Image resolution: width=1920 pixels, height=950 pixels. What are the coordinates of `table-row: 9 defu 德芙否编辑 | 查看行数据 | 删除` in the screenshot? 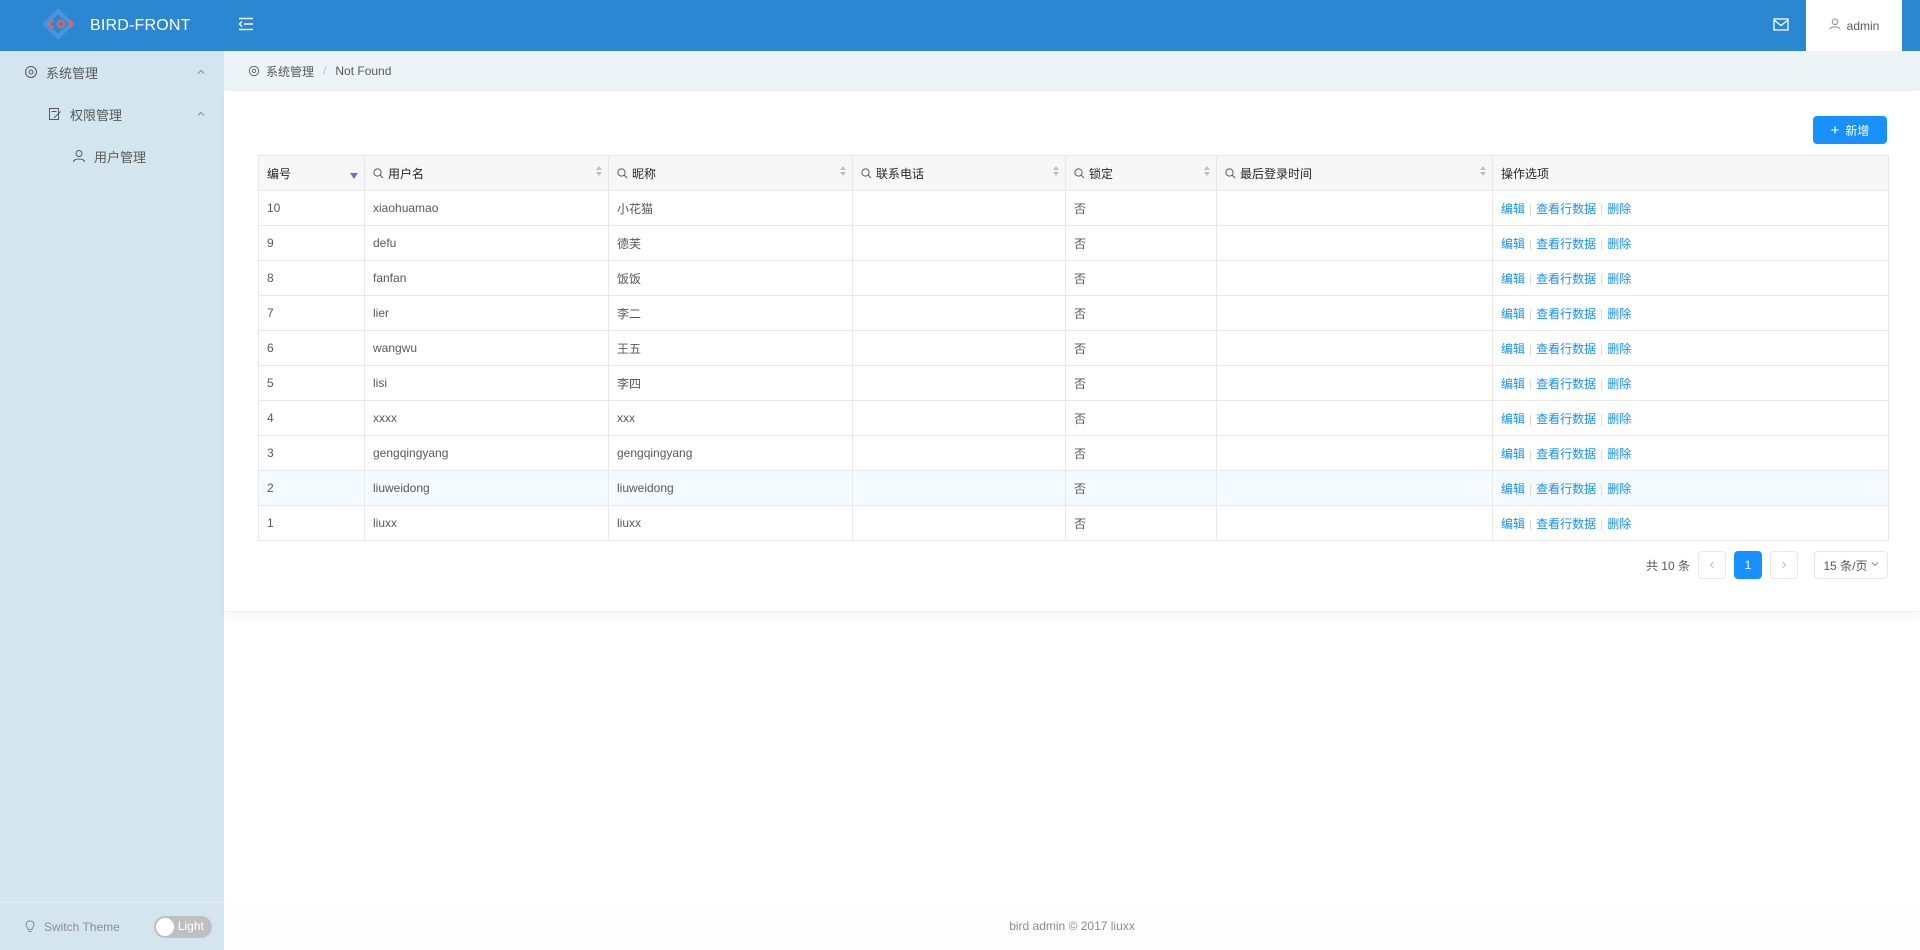 It's located at (1073, 243).